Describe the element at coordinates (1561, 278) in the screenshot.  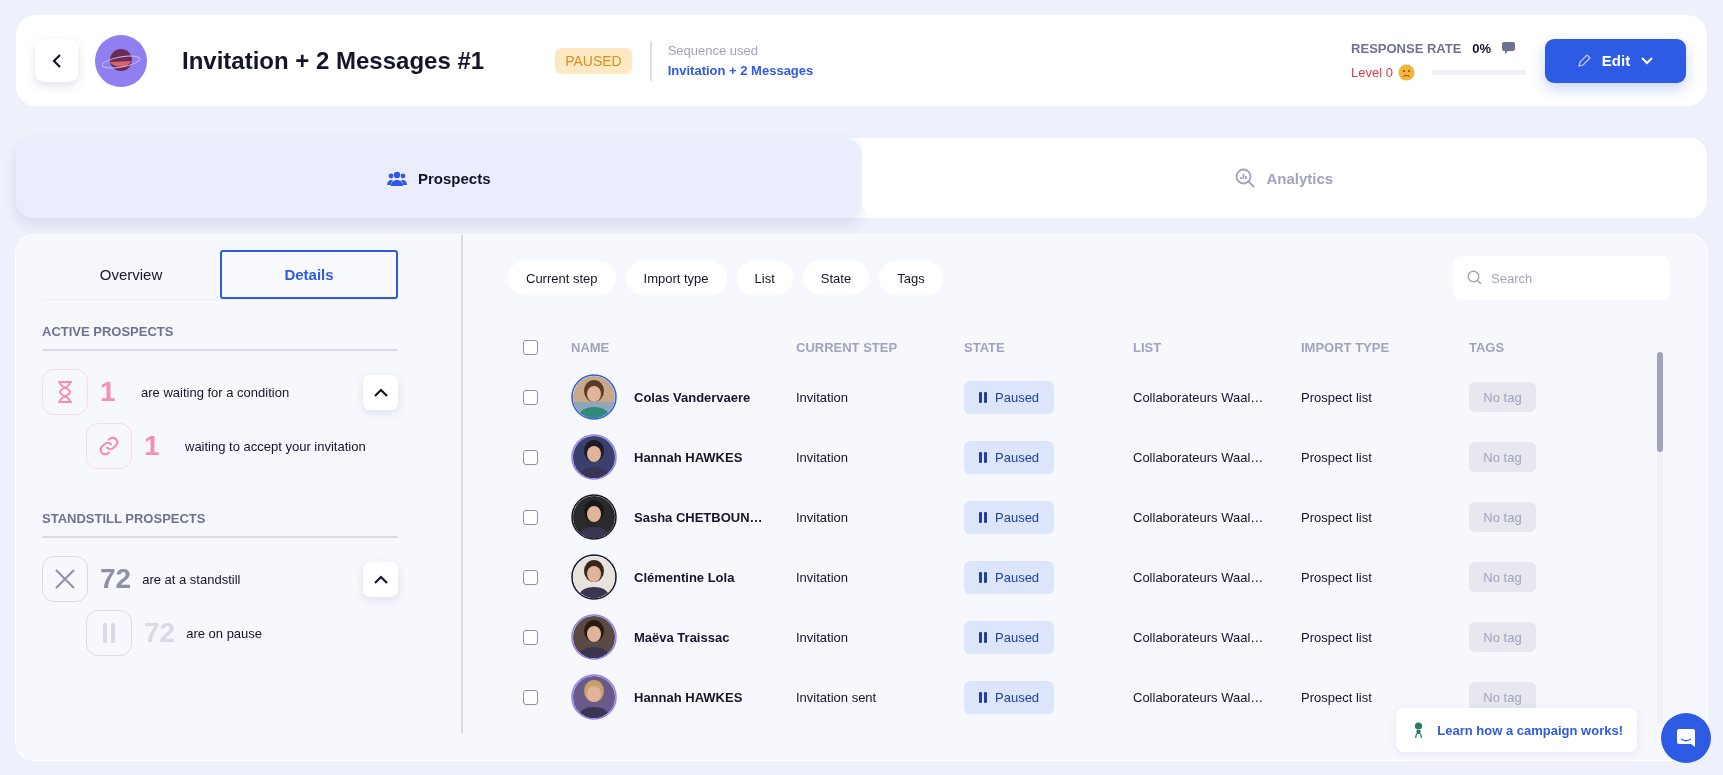
I see `search-field: Search` at that location.